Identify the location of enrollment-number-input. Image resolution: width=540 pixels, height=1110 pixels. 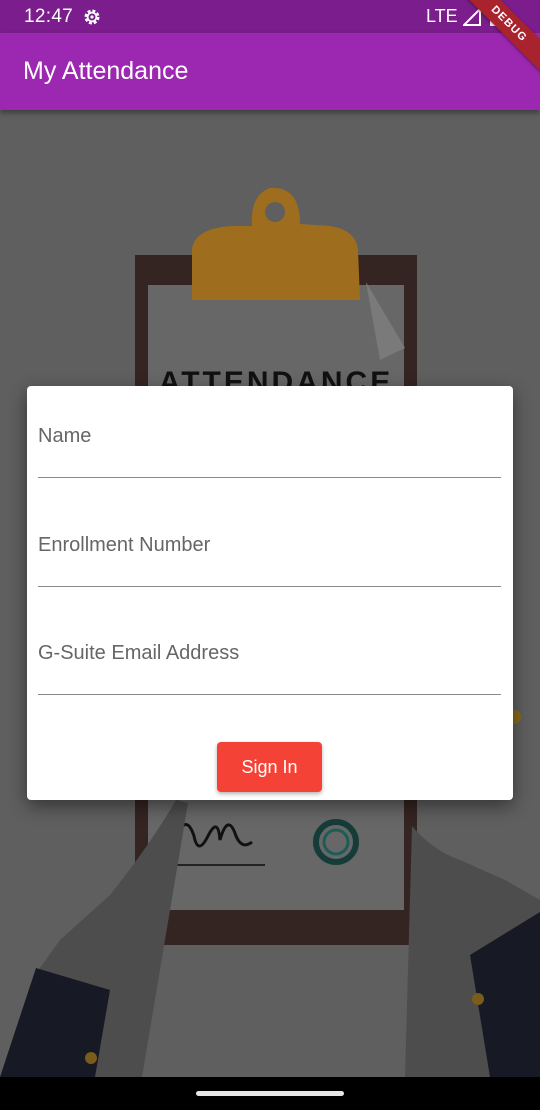
(269, 545).